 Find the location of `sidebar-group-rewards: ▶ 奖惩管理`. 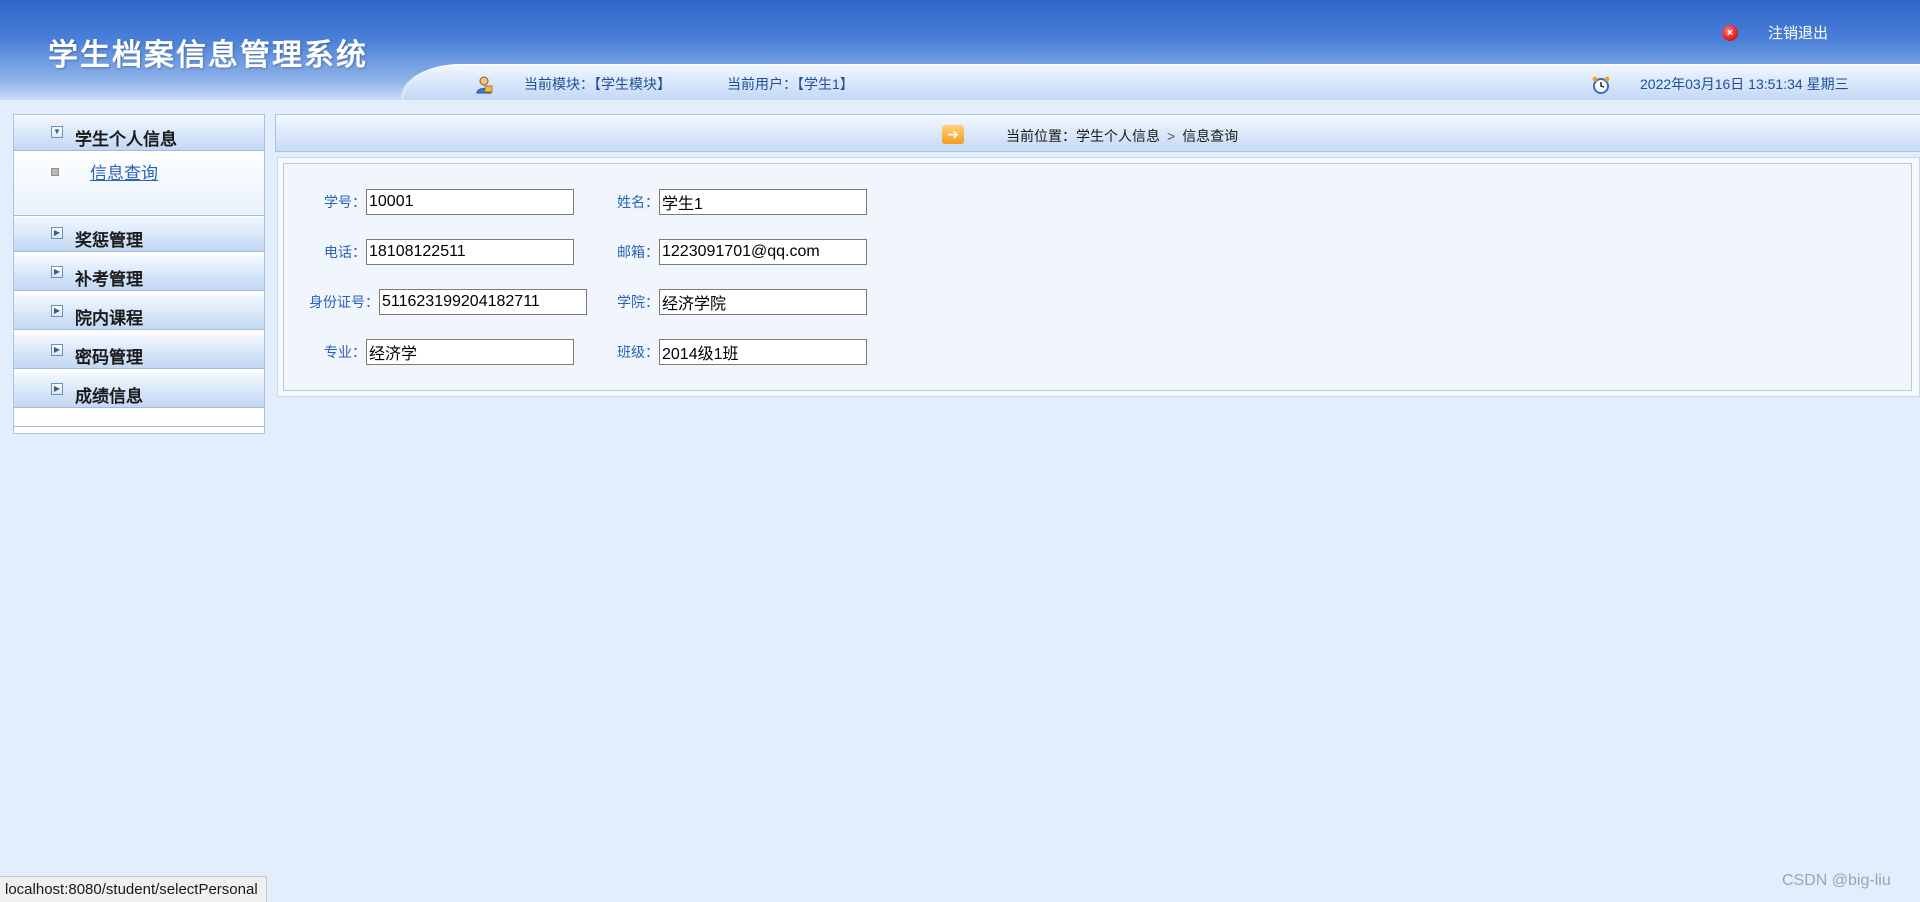

sidebar-group-rewards: ▶ 奖惩管理 is located at coordinates (139, 234).